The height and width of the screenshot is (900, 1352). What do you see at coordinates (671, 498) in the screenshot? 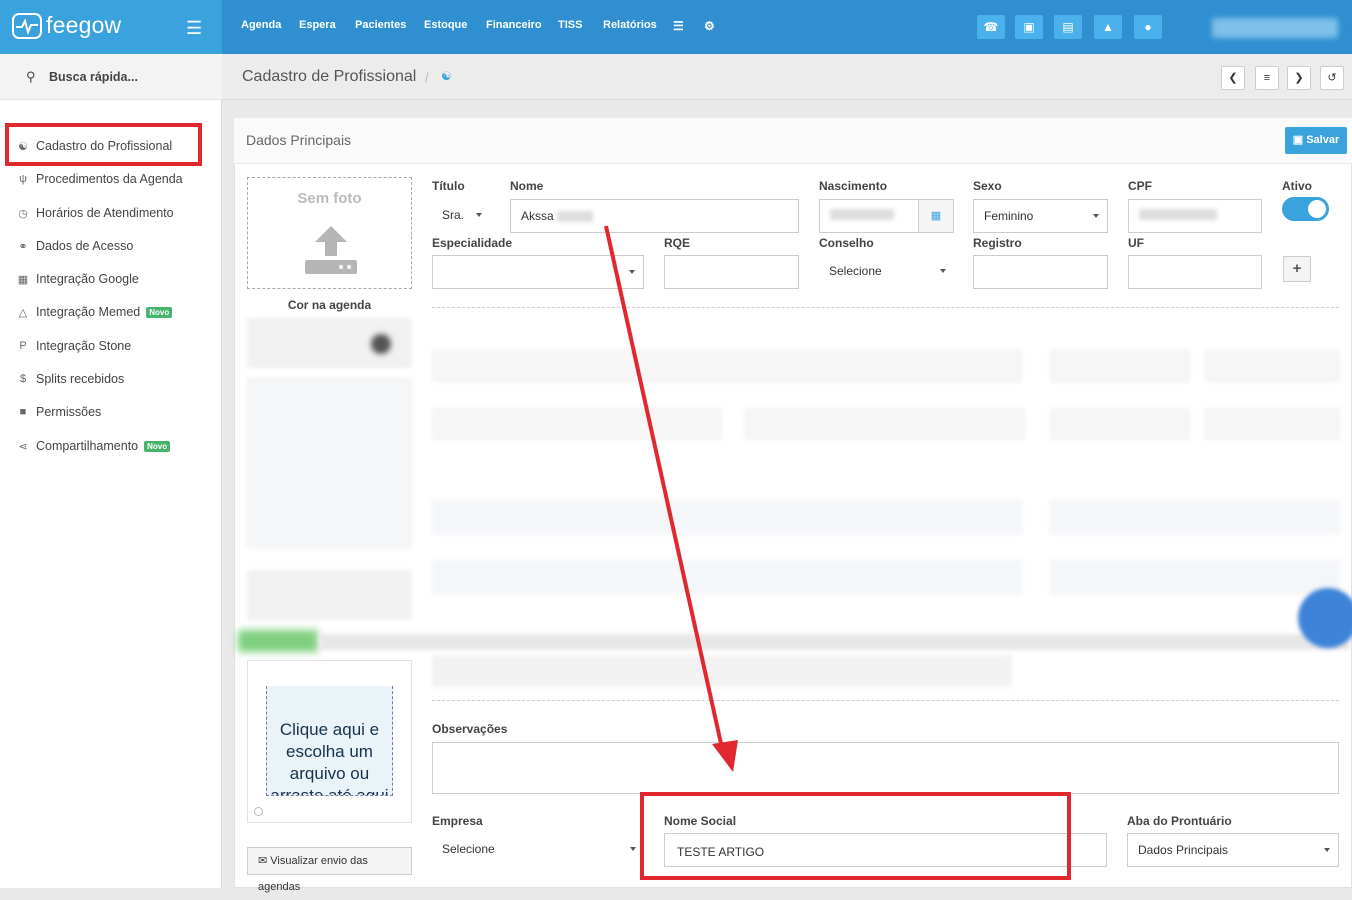
I see `annotation-arrow` at bounding box center [671, 498].